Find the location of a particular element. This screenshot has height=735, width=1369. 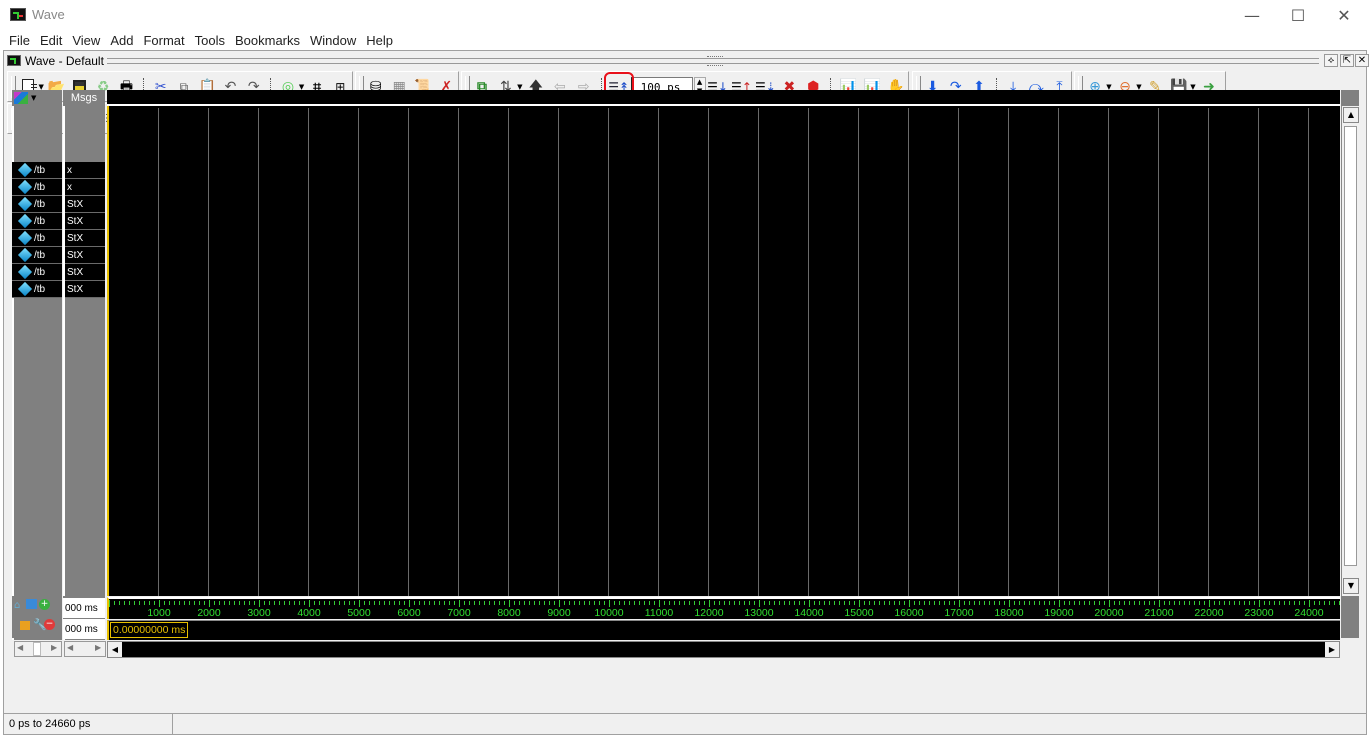

vertical-scrollbar: ▲ ▼ is located at coordinates (1350, 351).